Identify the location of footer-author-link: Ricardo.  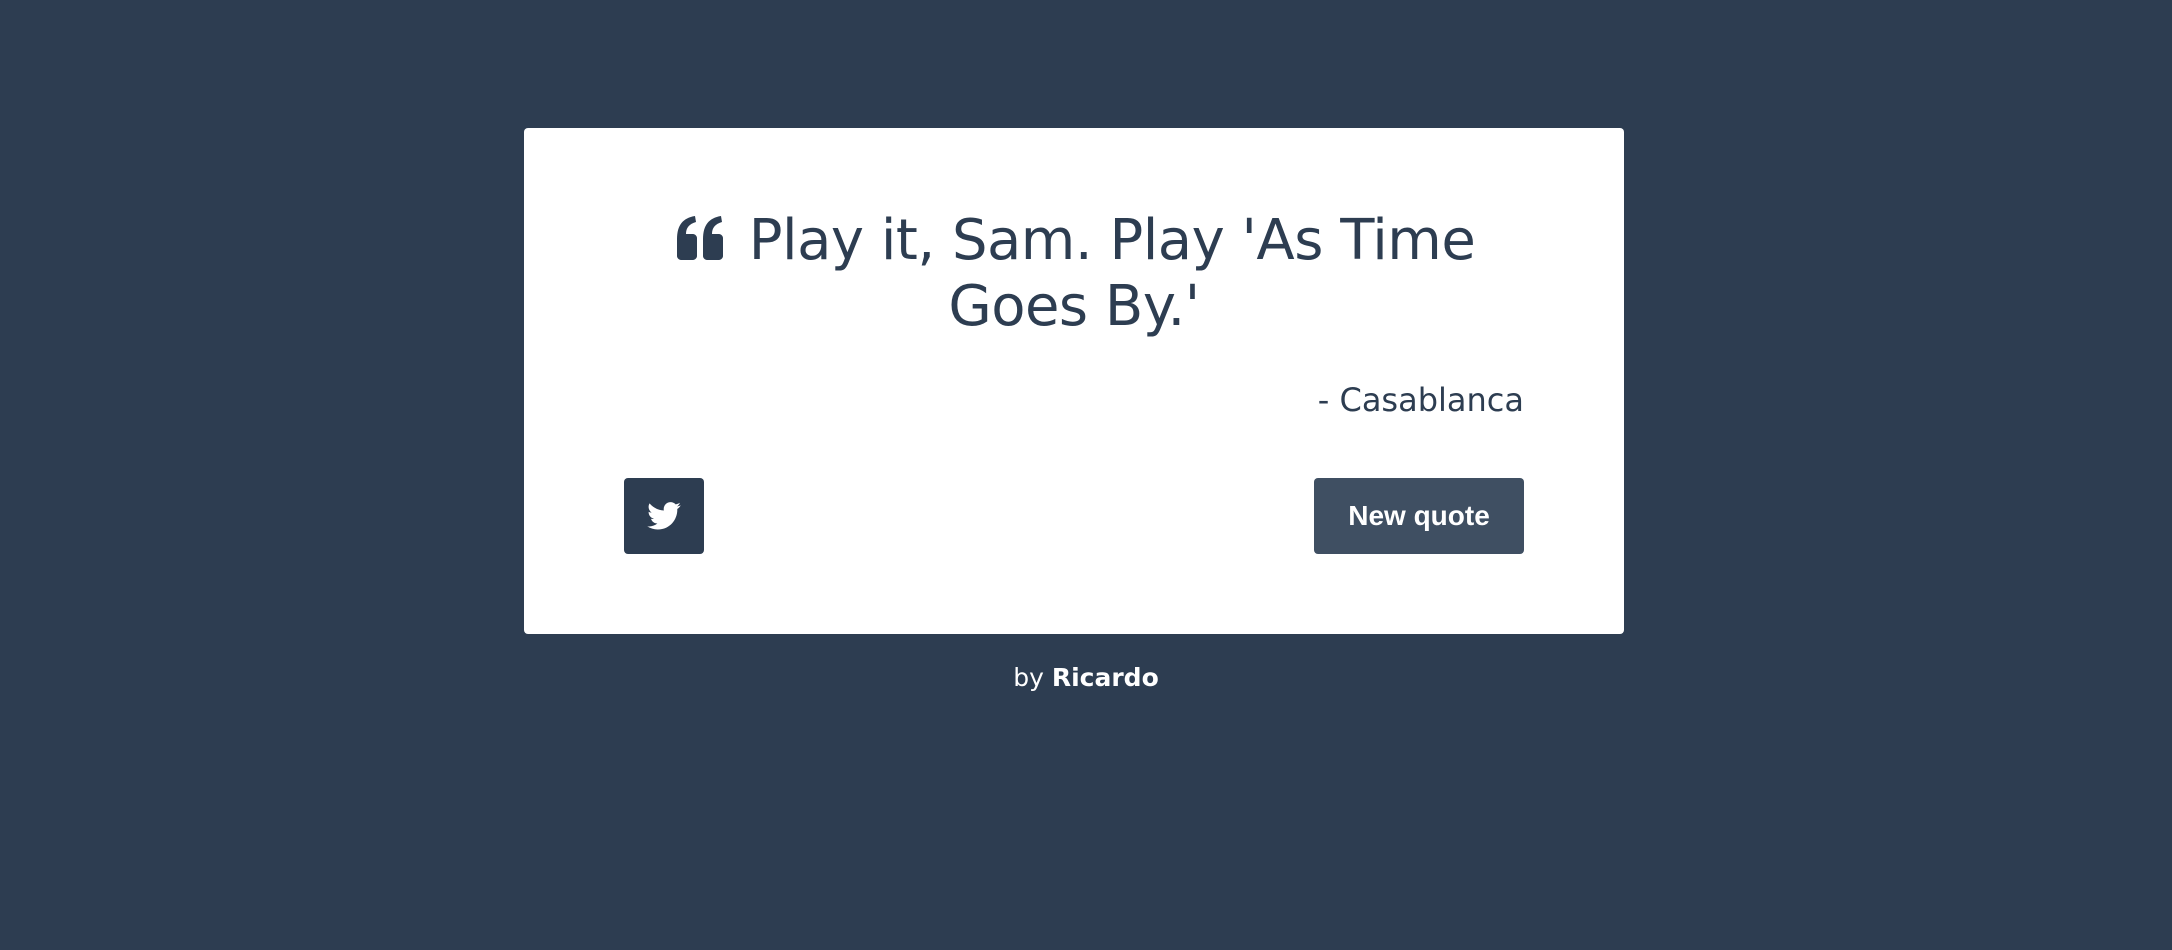
(1105, 677).